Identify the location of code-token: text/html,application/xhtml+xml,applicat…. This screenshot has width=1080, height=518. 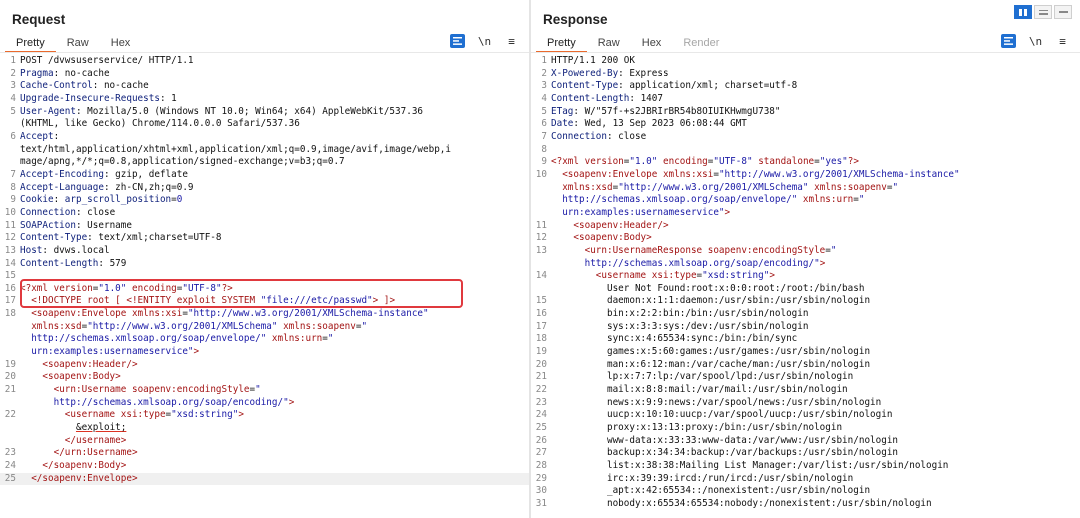
(235, 149).